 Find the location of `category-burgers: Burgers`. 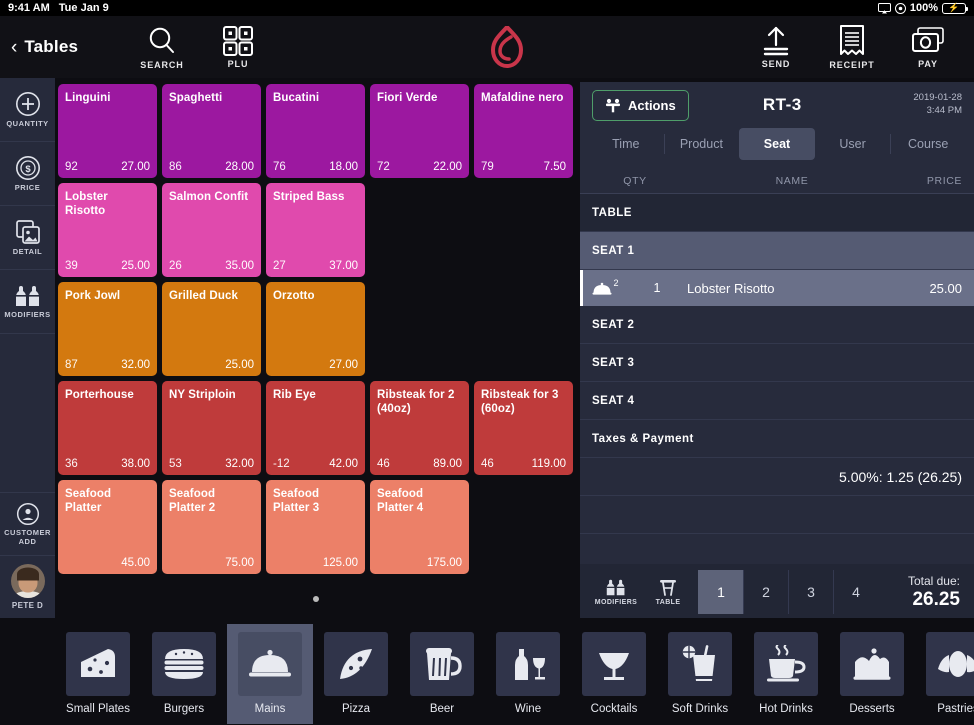

category-burgers: Burgers is located at coordinates (184, 674).